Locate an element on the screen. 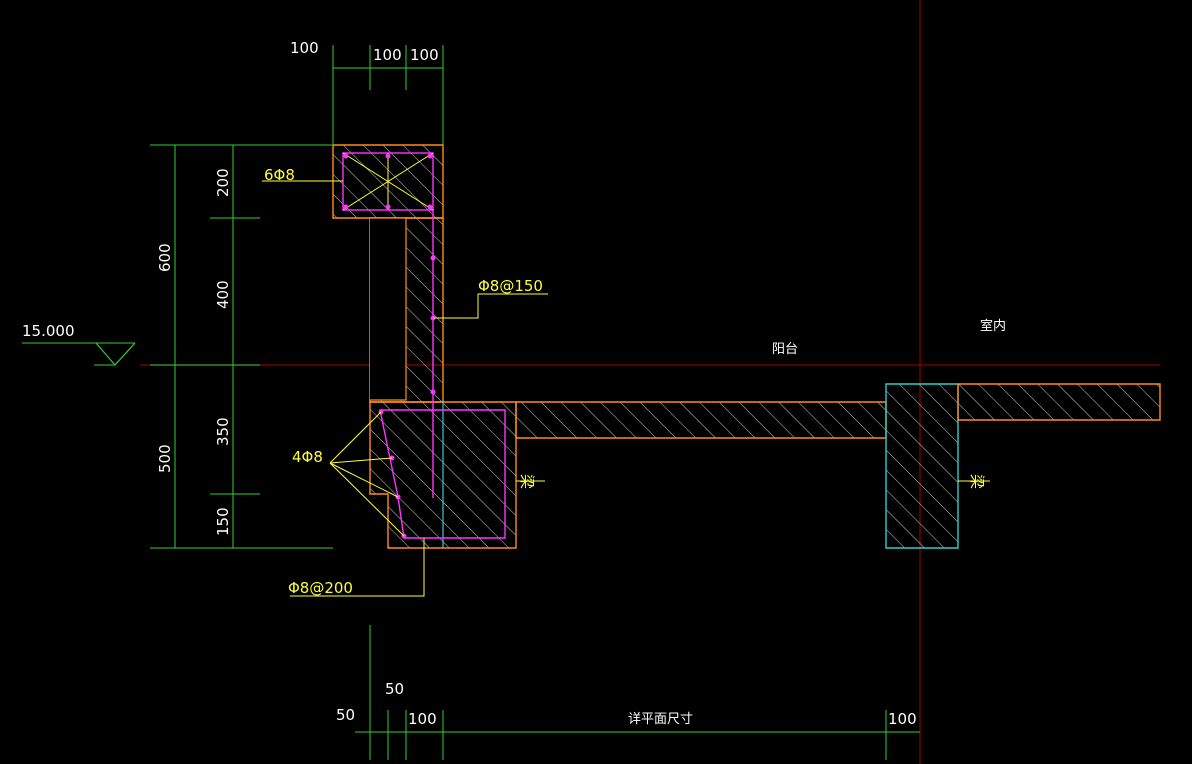 Image resolution: width=1192 pixels, height=764 pixels. rebar-label-beam: 4Φ8 is located at coordinates (307, 457).